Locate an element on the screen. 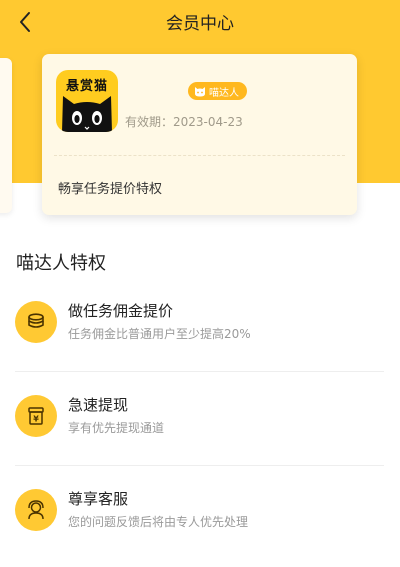 Image resolution: width=400 pixels, height=567 pixels. validity-date: 有效期：2023-04-23 is located at coordinates (184, 122).